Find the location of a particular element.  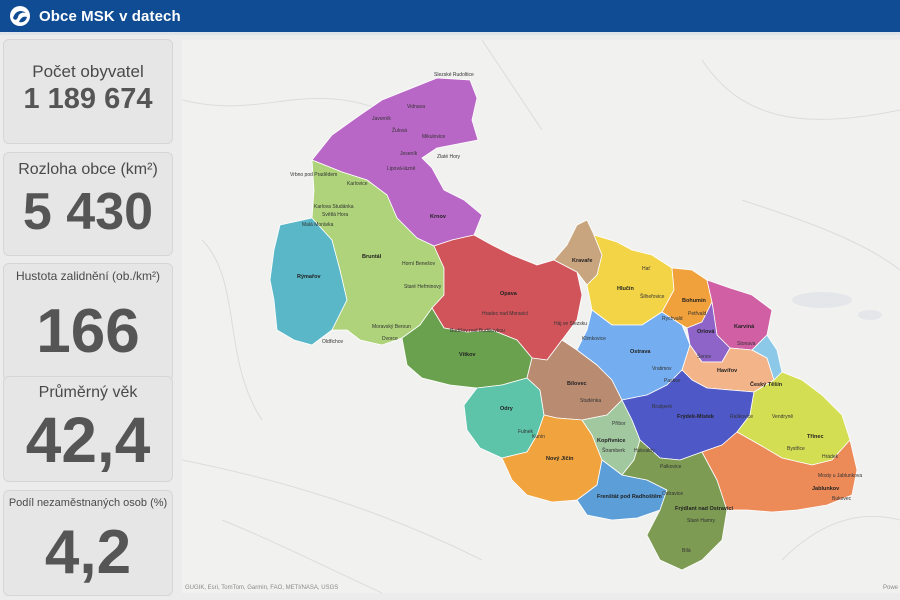

map-label: Havířov is located at coordinates (727, 371).